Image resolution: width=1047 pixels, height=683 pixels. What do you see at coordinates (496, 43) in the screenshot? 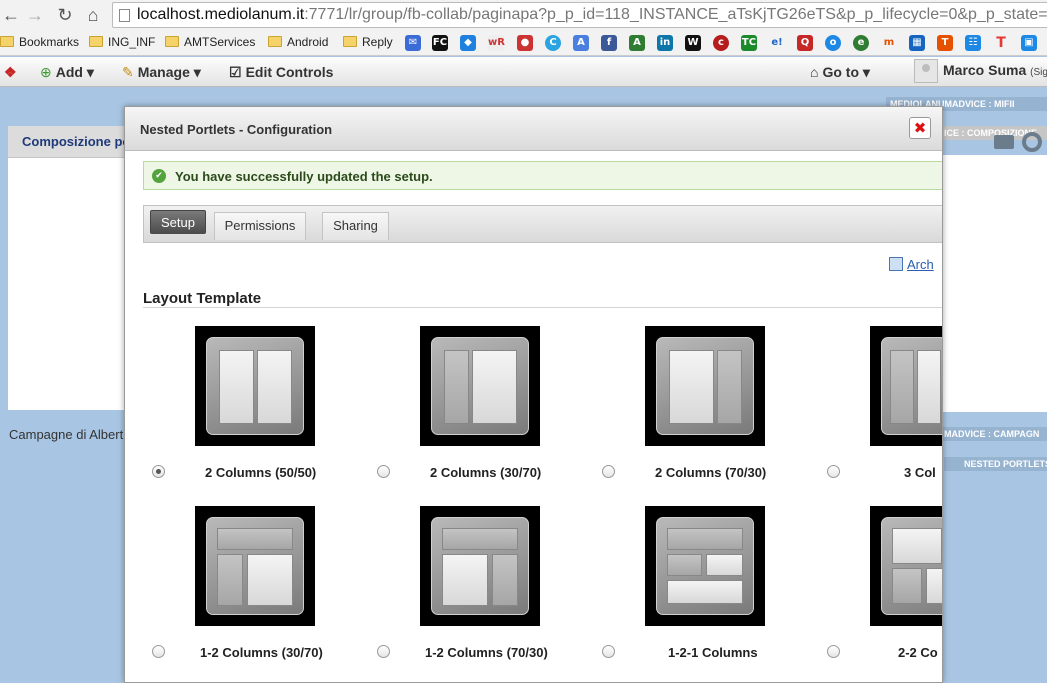
I see `wr-icon: wR` at bounding box center [496, 43].